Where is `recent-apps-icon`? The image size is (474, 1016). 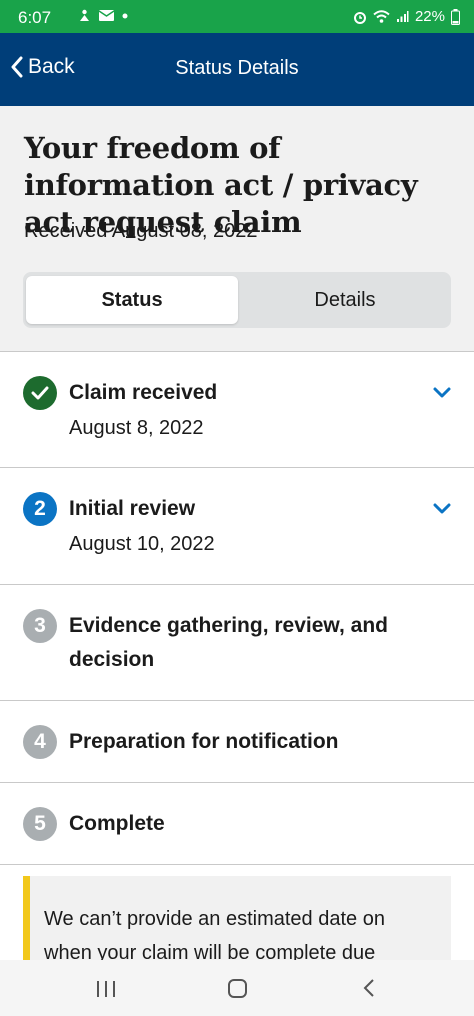 recent-apps-icon is located at coordinates (106, 989).